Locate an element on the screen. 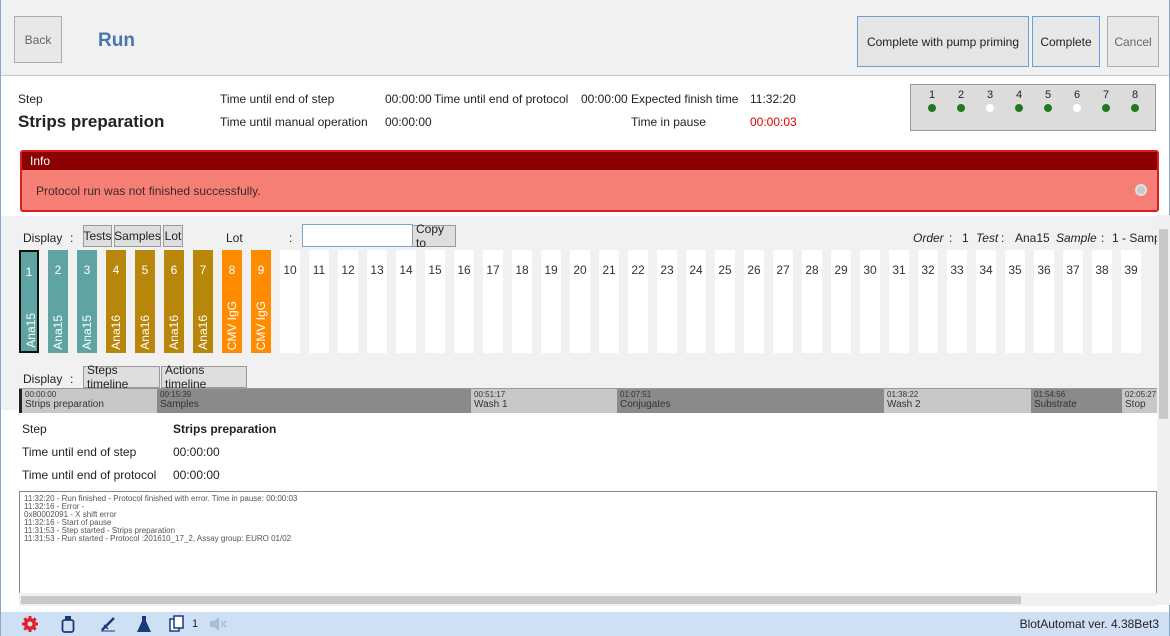 The height and width of the screenshot is (636, 1170). back-button: Back is located at coordinates (38, 39).